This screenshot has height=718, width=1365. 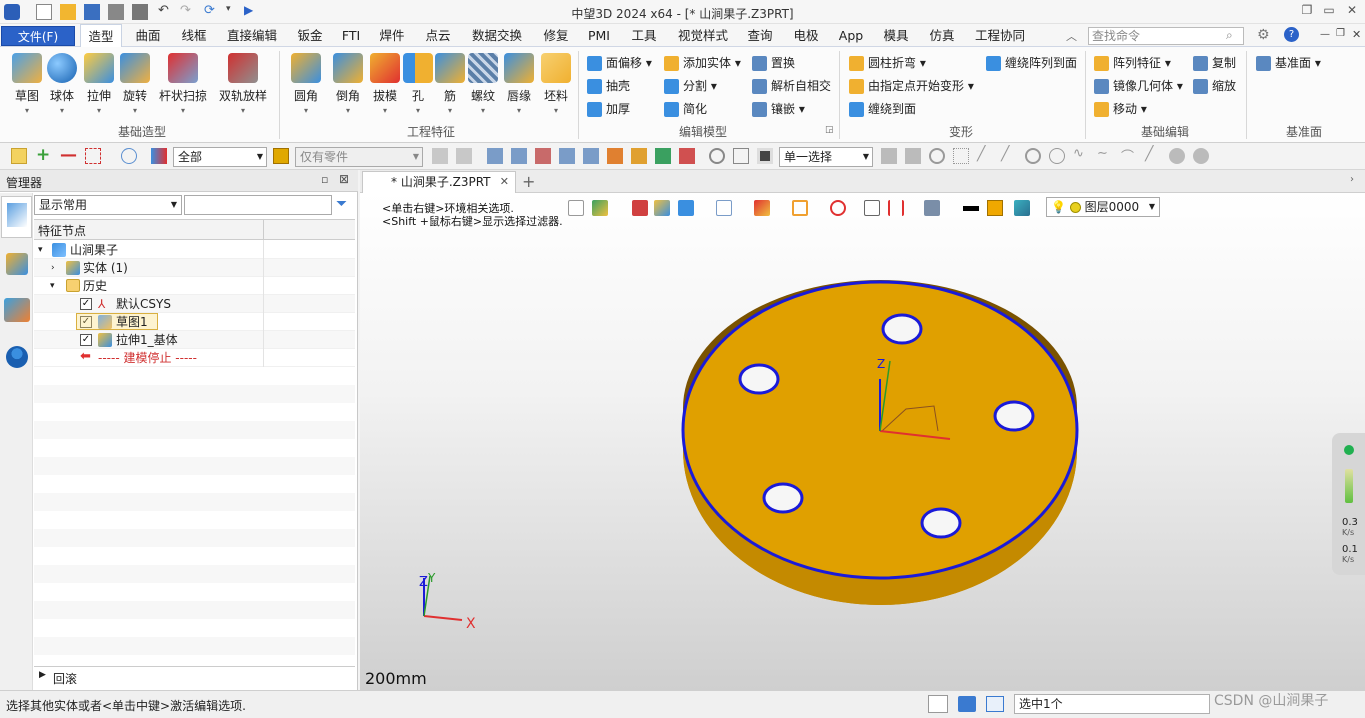 What do you see at coordinates (1120, 110) in the screenshot?
I see `move-button: 移动 ▾` at bounding box center [1120, 110].